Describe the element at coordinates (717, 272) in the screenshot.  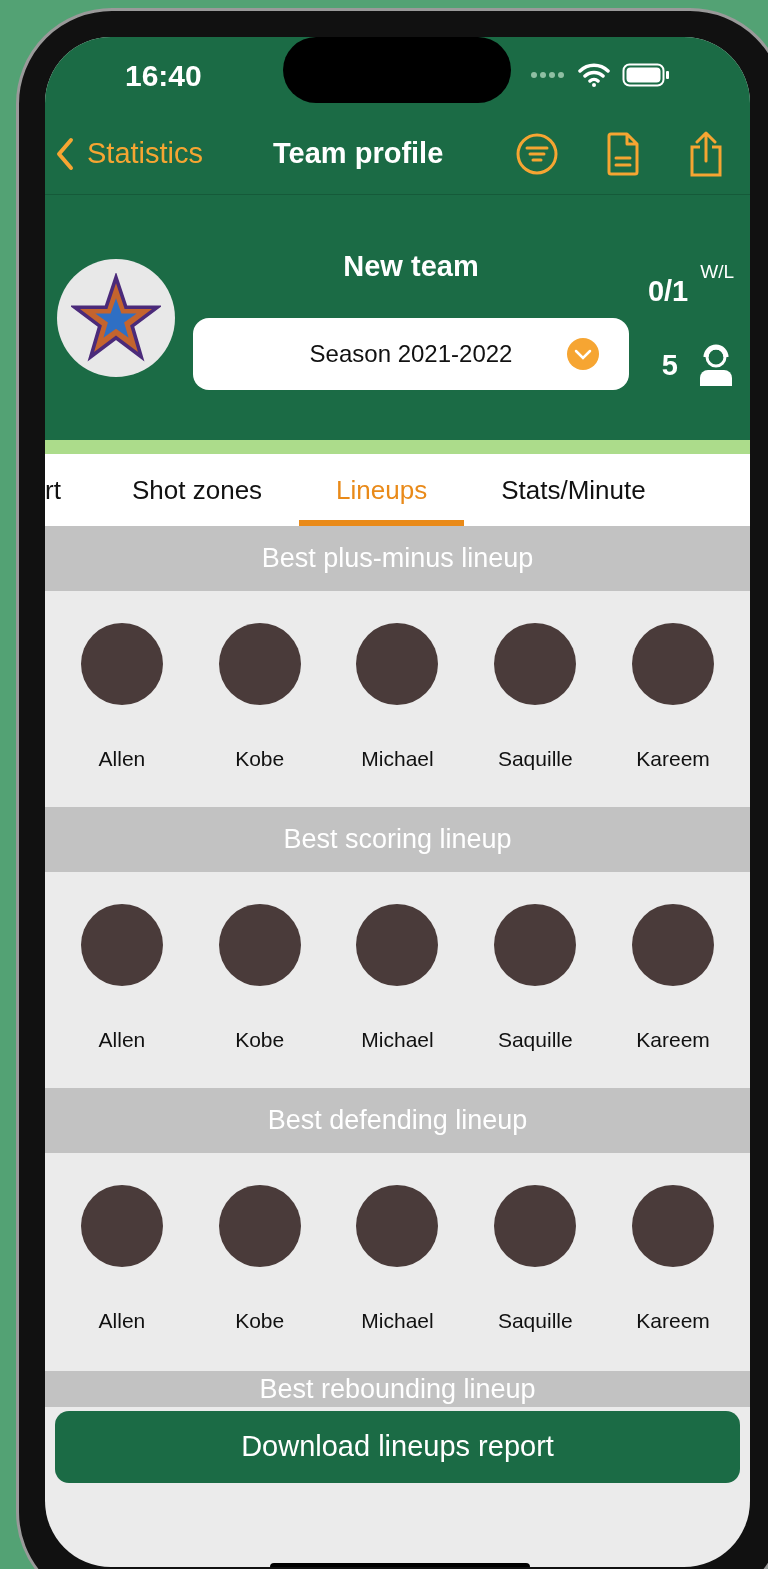
I see `win-loss-label: W/L` at that location.